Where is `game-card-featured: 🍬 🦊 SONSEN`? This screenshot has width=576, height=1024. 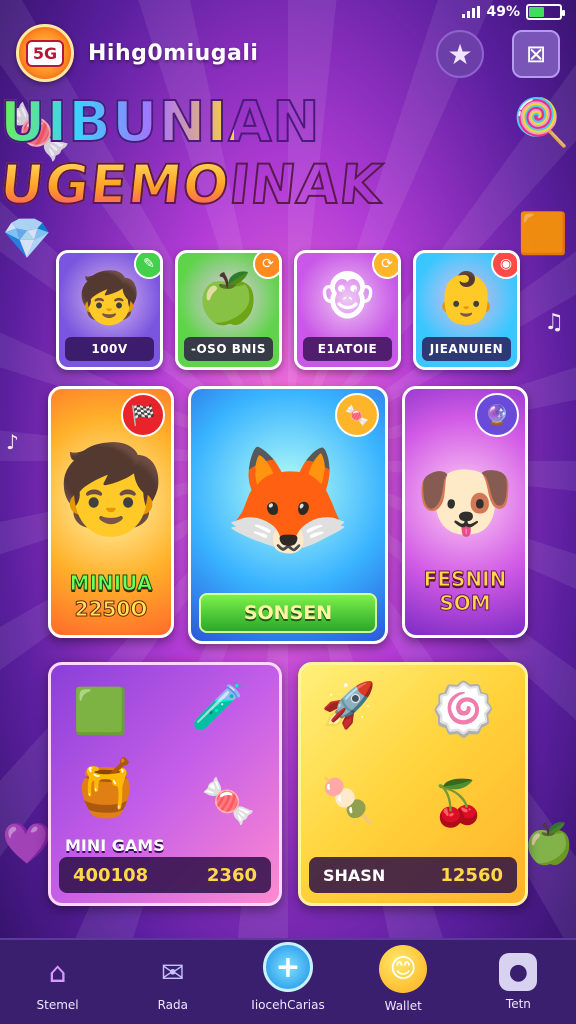 game-card-featured: 🍬 🦊 SONSEN is located at coordinates (288, 515).